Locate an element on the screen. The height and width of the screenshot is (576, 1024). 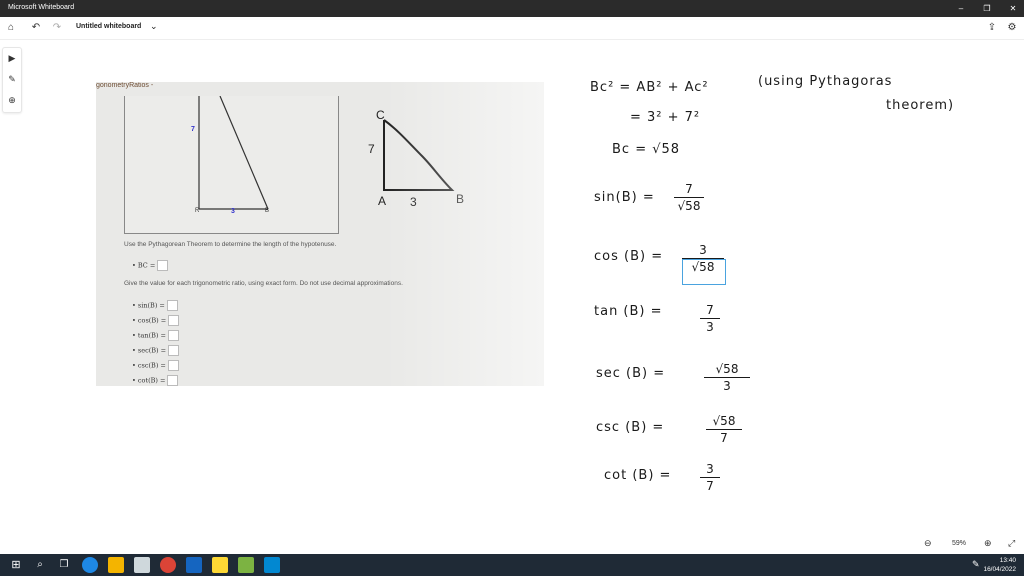
ratio-row-csc: • csc(B) = is located at coordinates (155, 365).